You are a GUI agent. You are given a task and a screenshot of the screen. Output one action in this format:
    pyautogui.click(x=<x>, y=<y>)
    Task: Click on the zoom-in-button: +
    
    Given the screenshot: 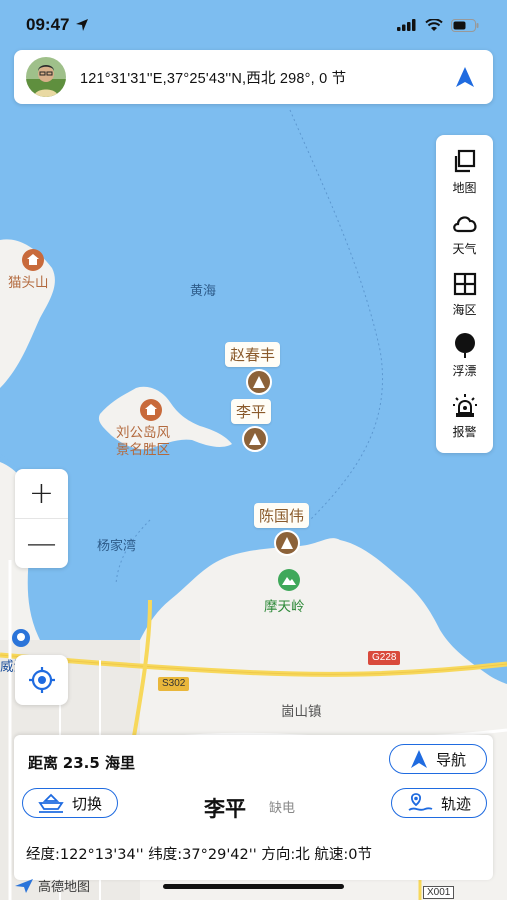 What is the action you would take?
    pyautogui.click(x=41, y=493)
    